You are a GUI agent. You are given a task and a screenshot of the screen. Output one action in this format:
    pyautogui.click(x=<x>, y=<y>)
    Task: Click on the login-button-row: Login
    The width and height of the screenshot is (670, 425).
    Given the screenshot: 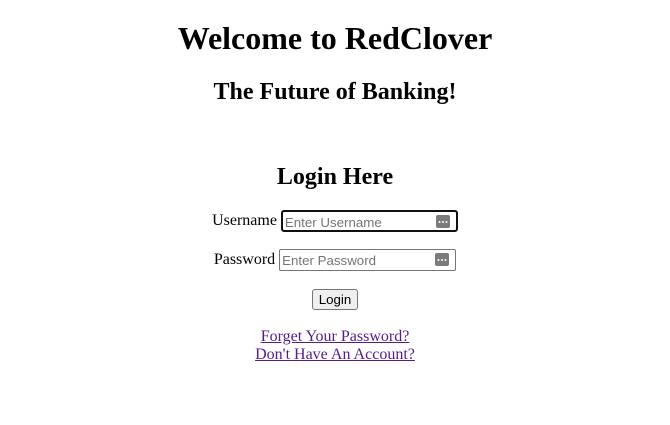 What is the action you would take?
    pyautogui.click(x=335, y=299)
    